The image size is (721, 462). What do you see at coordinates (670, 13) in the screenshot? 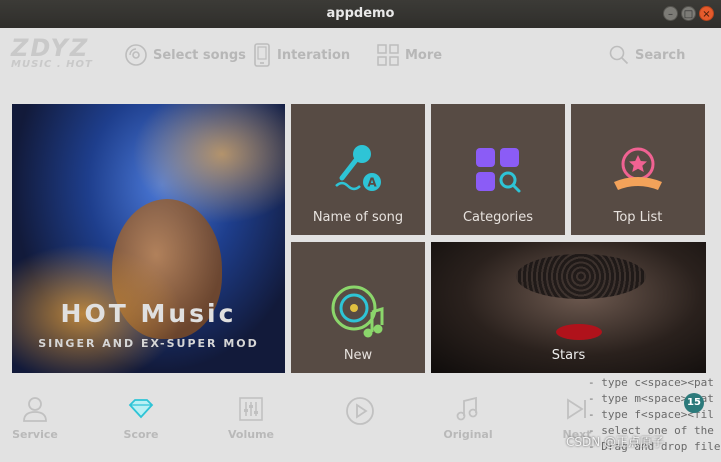
I see `minimize-button: –` at bounding box center [670, 13].